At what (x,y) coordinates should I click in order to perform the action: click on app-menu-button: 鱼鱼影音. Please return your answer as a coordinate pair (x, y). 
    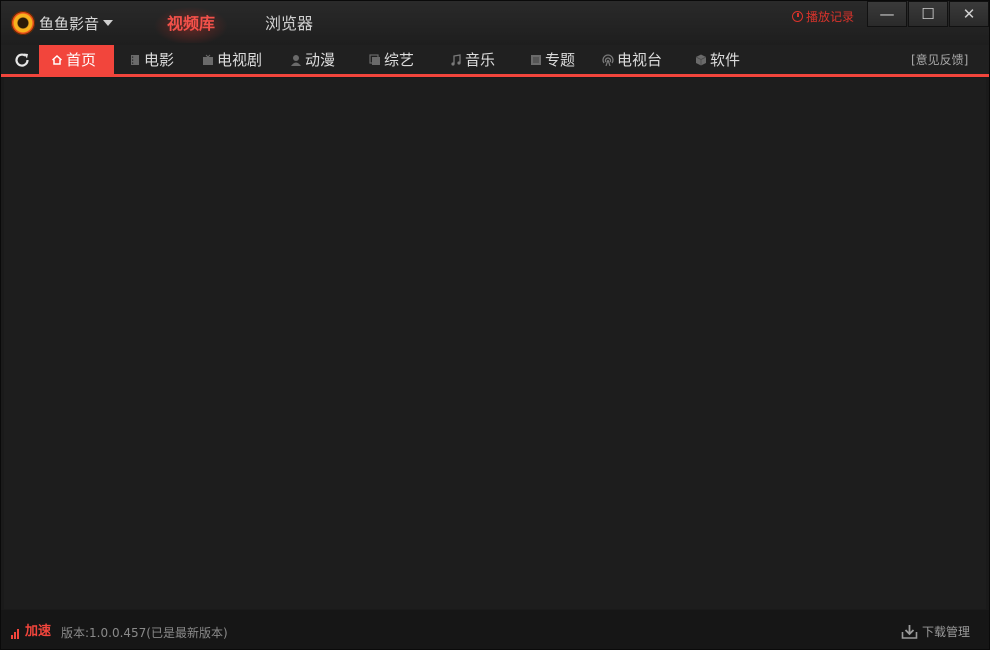
    Looking at the image, I should click on (62, 23).